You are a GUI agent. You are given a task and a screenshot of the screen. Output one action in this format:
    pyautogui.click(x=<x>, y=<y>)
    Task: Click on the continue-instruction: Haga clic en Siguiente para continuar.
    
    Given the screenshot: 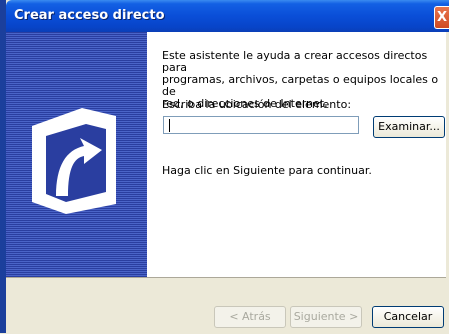 What is the action you would take?
    pyautogui.click(x=267, y=170)
    